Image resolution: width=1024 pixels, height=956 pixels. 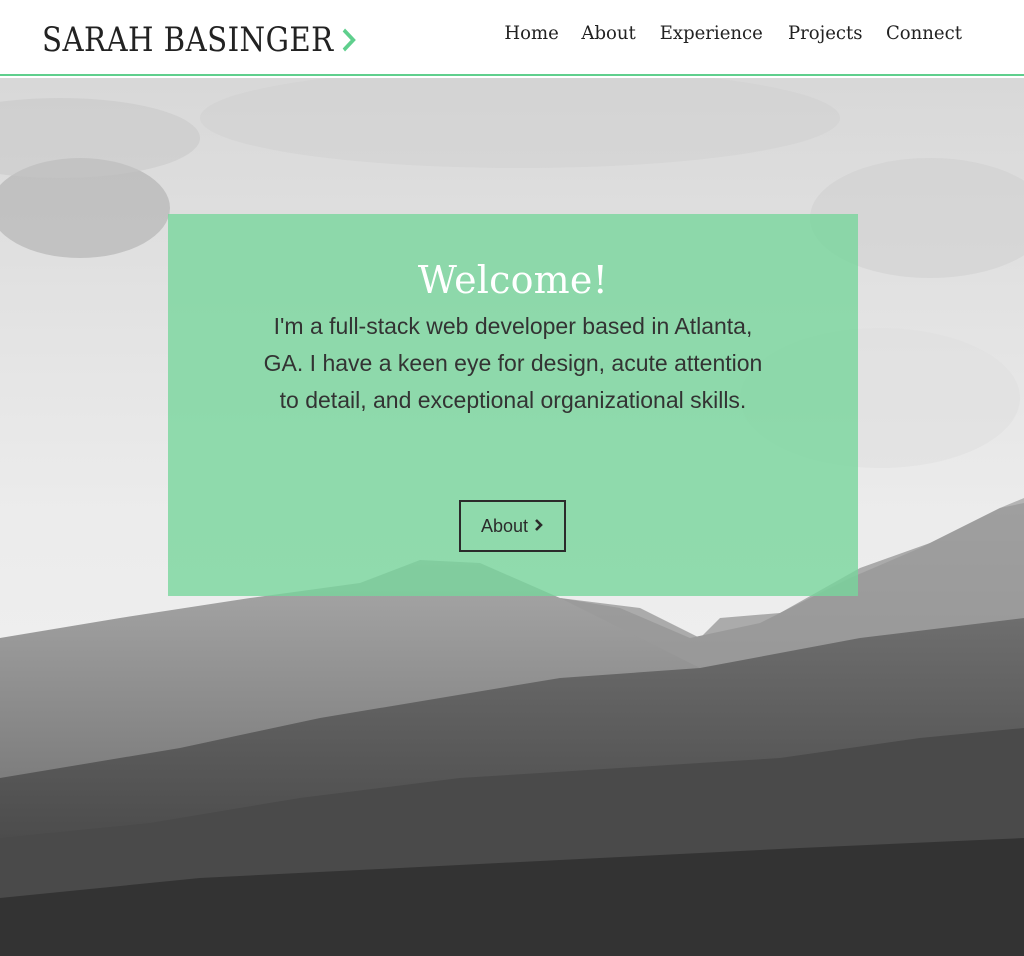 What do you see at coordinates (825, 33) in the screenshot?
I see `nav-projects: Projects` at bounding box center [825, 33].